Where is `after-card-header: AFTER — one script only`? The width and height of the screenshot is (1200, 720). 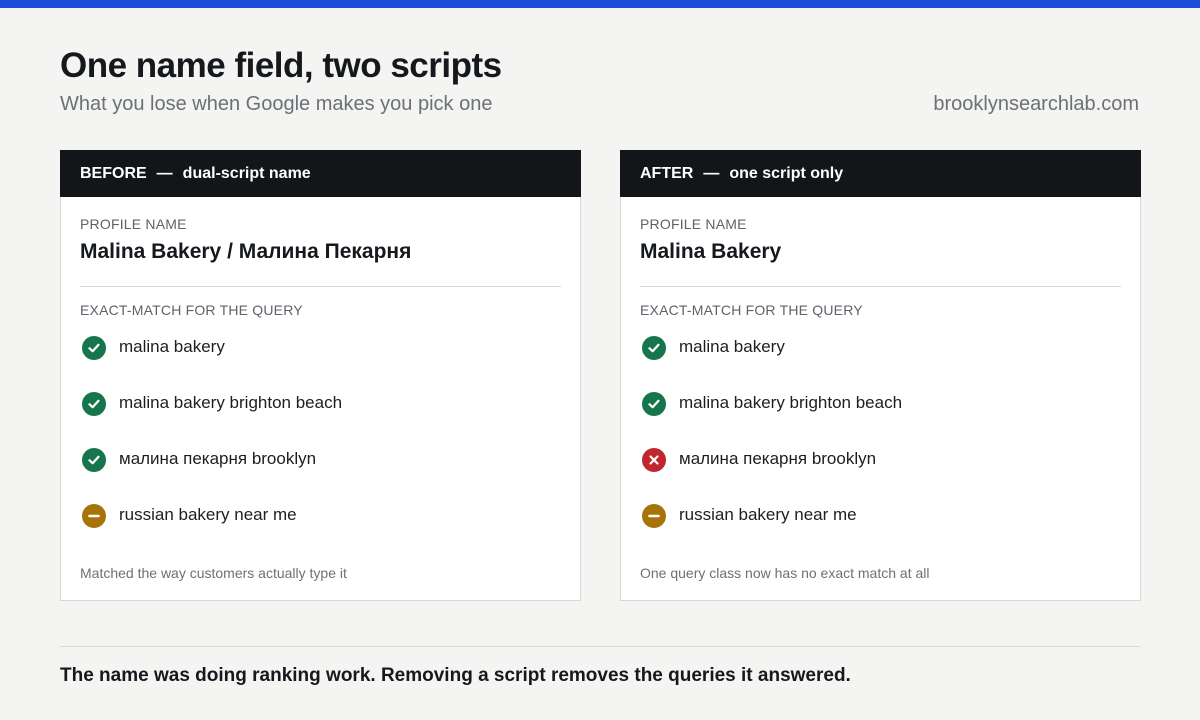
after-card-header: AFTER — one script only is located at coordinates (880, 173).